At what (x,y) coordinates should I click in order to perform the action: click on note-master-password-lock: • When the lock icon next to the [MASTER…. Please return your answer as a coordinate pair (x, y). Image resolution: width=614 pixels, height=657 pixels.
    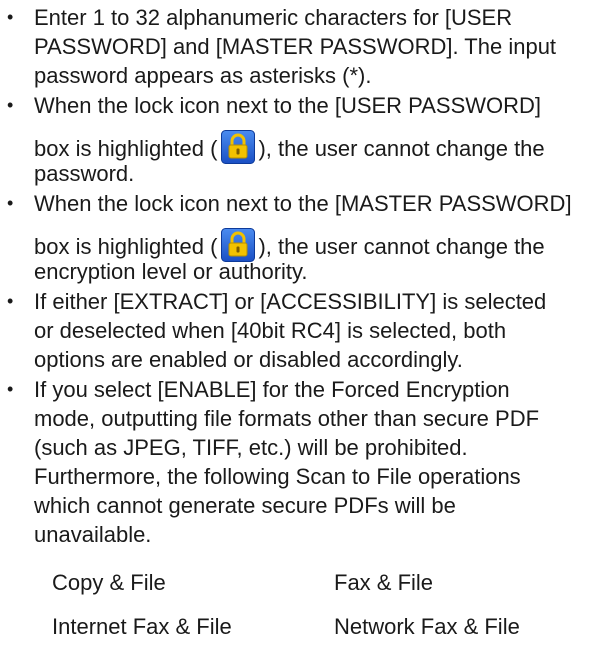
    Looking at the image, I should click on (307, 237).